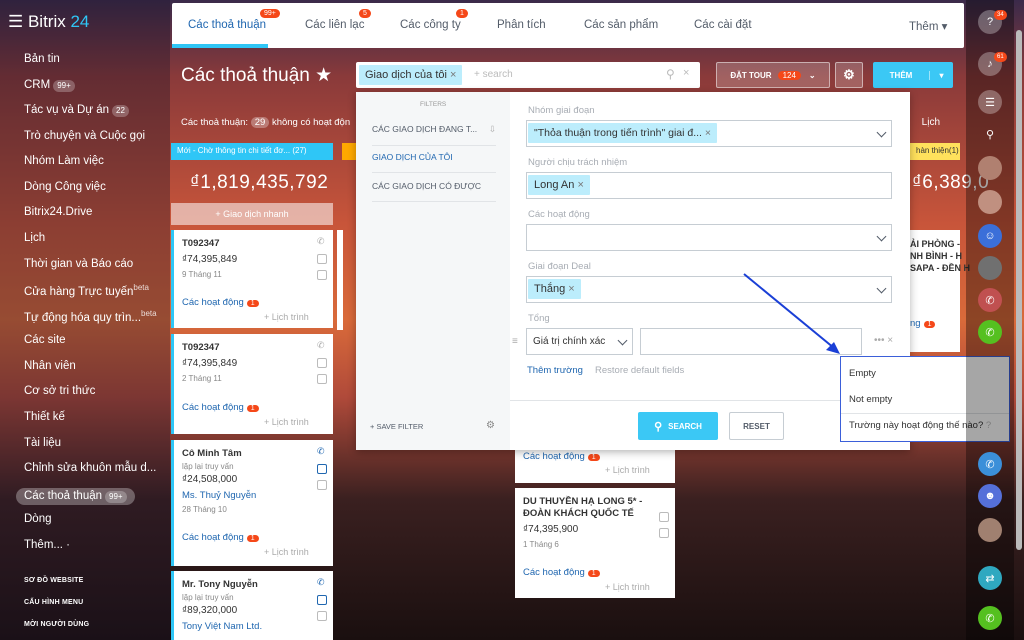  I want to click on sidebar-item-automation: Tự động hóa quy trìn...beta, so click(90, 316).